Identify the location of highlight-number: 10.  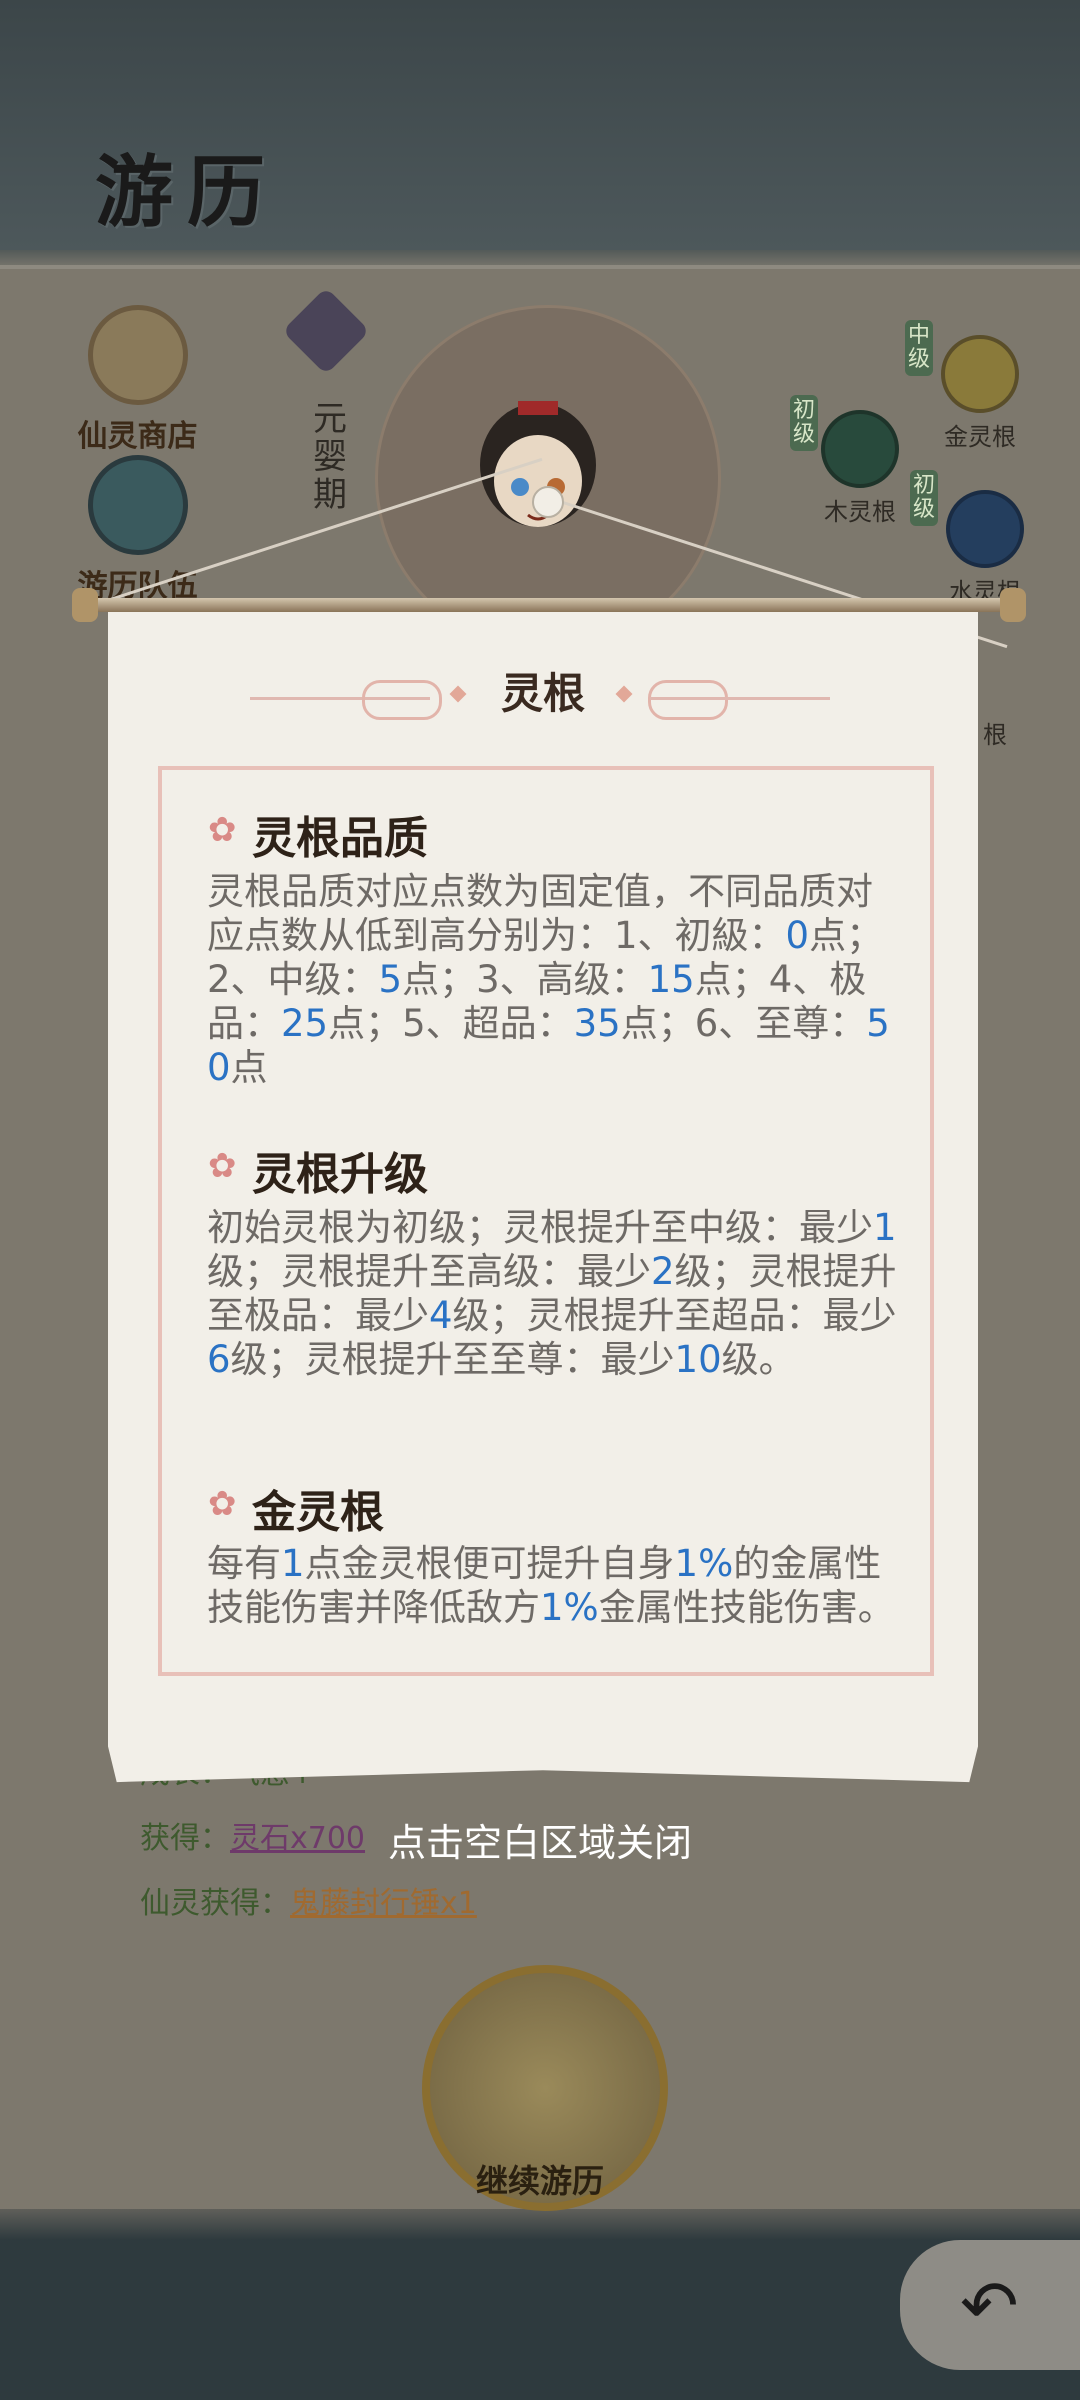
(698, 1359).